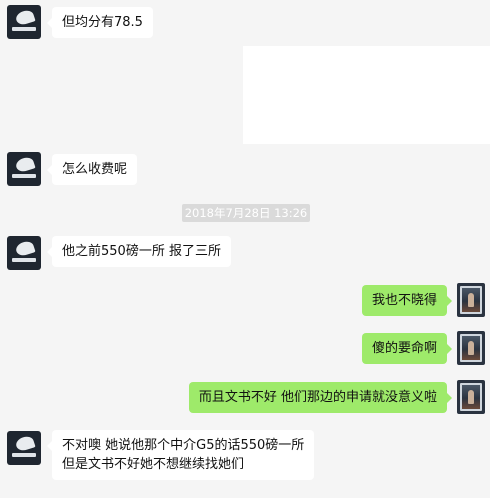 The image size is (490, 498). Describe the element at coordinates (404, 348) in the screenshot. I see `message-text: 傻的要命啊` at that location.